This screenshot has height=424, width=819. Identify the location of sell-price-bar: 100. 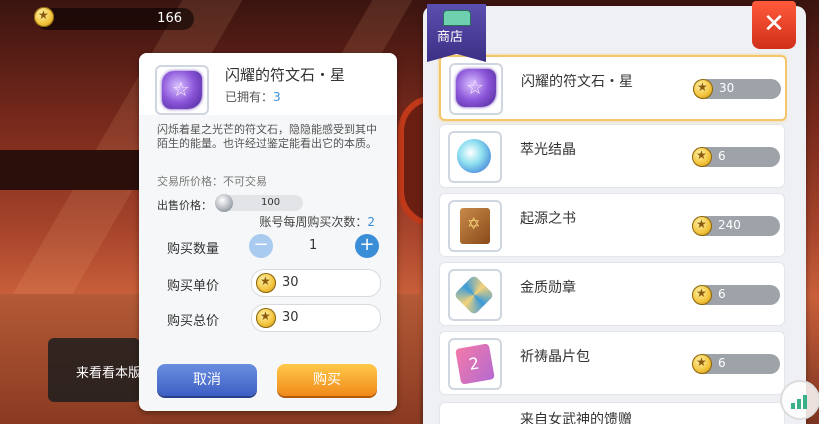
(259, 203).